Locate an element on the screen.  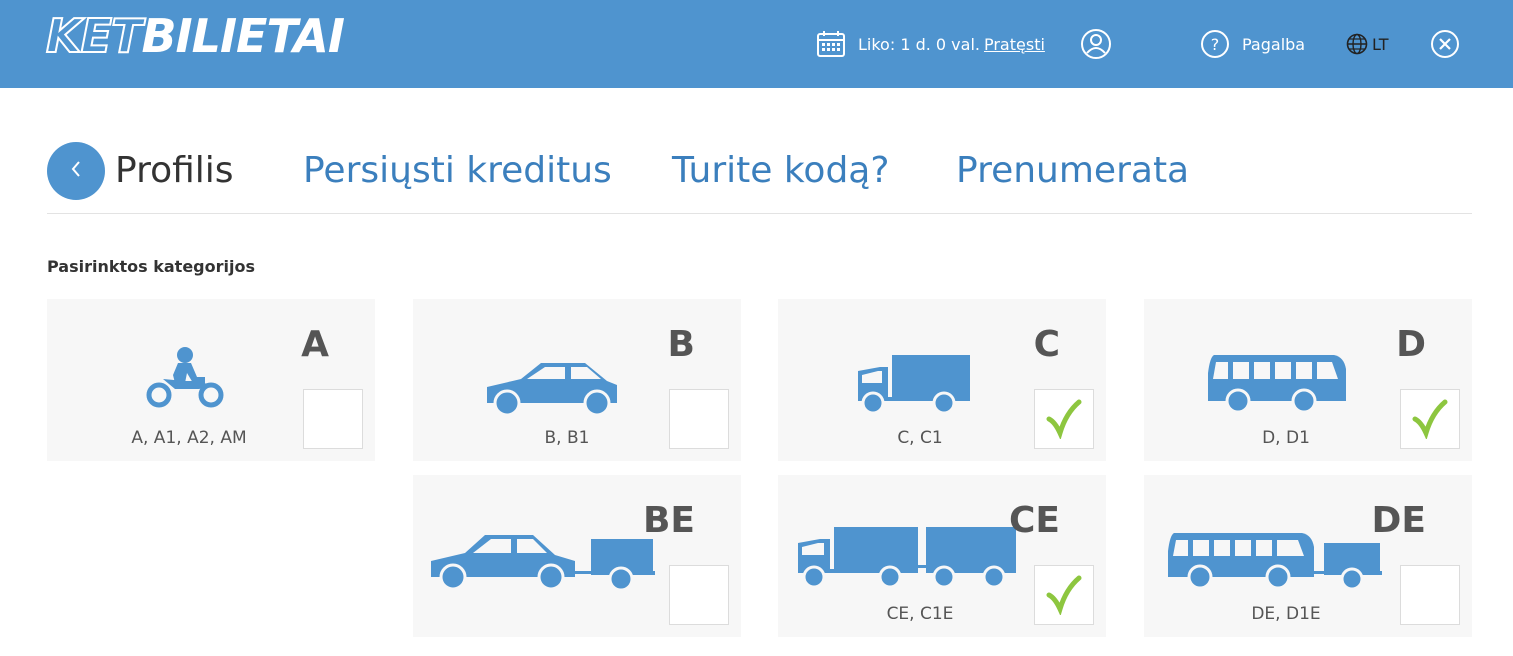
subscription-text: Liko: 1 d. 0 val. is located at coordinates (919, 44).